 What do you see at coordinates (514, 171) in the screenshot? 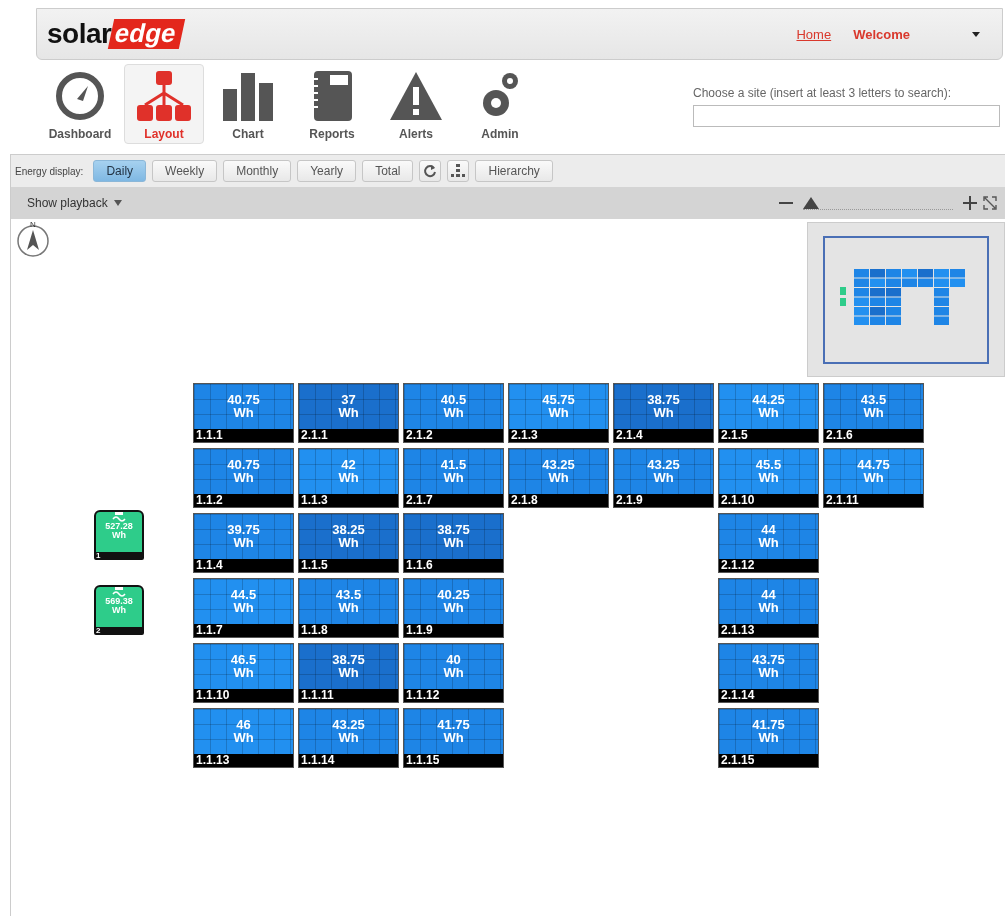
I see `hierarchy-button: Hierarchy` at bounding box center [514, 171].